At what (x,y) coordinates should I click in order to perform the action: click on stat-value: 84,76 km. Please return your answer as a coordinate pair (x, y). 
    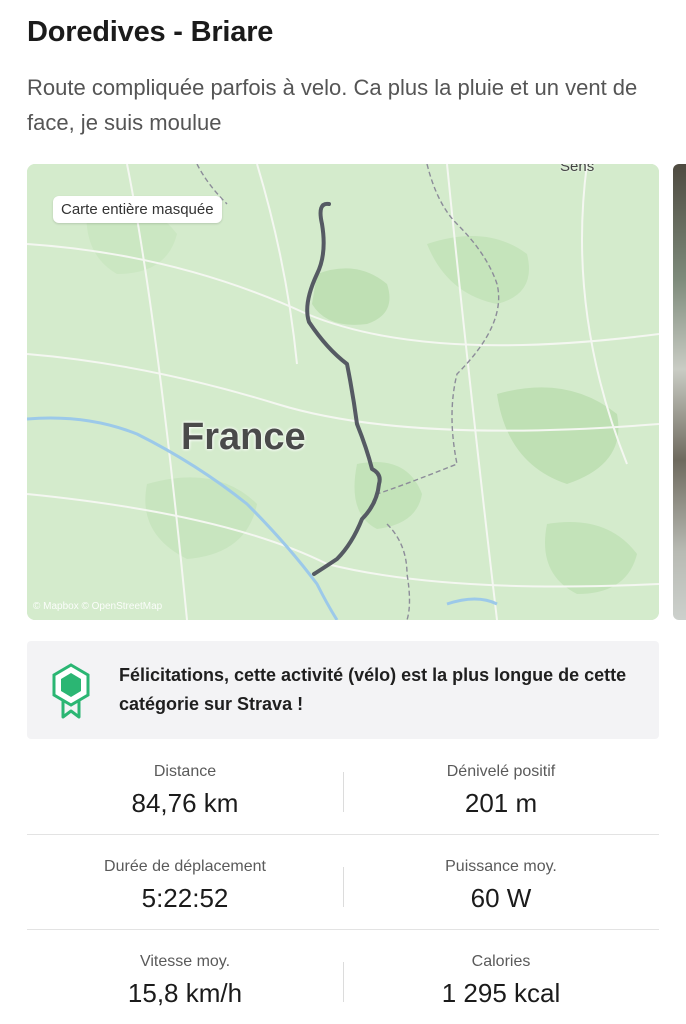
    Looking at the image, I should click on (185, 803).